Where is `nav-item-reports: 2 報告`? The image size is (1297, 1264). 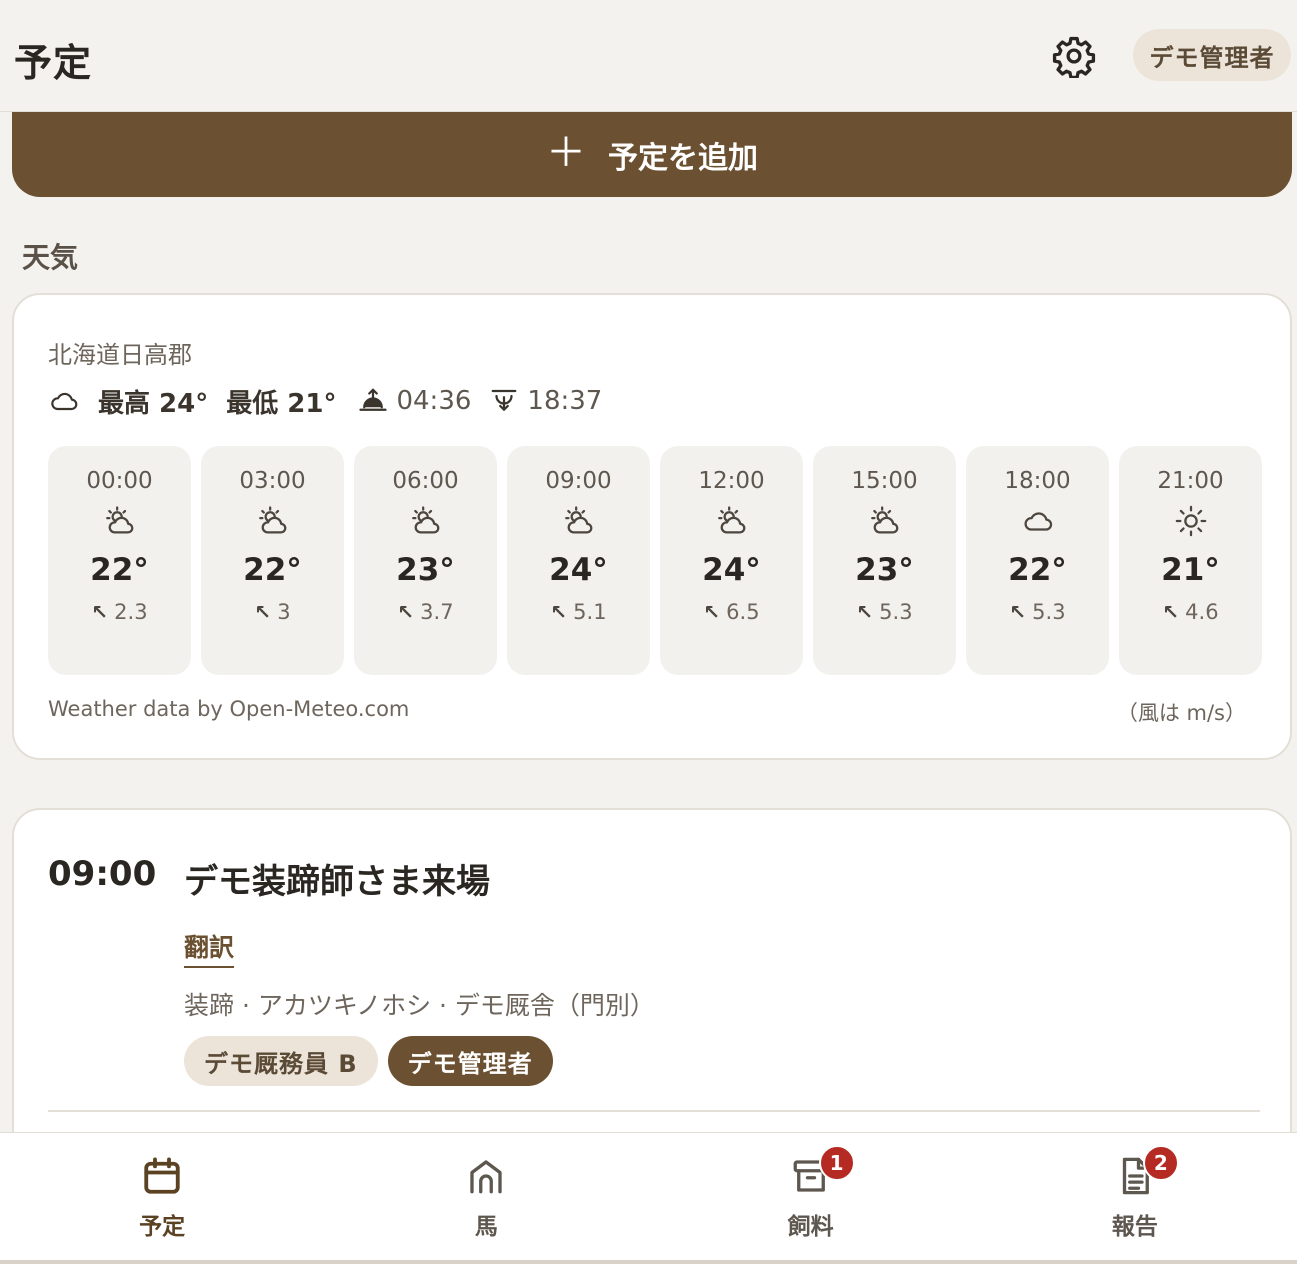
nav-item-reports: 2 報告 is located at coordinates (1135, 1198).